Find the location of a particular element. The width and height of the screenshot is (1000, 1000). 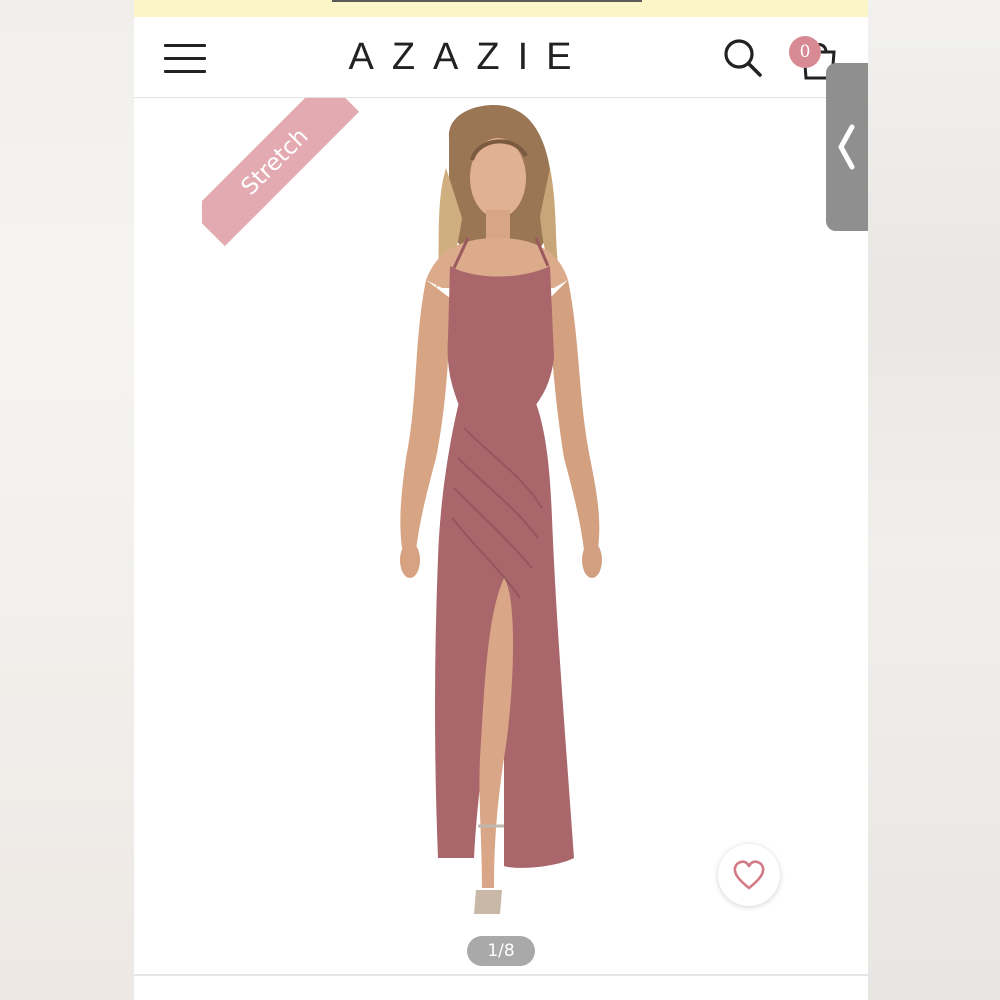

search-icon is located at coordinates (743, 58).